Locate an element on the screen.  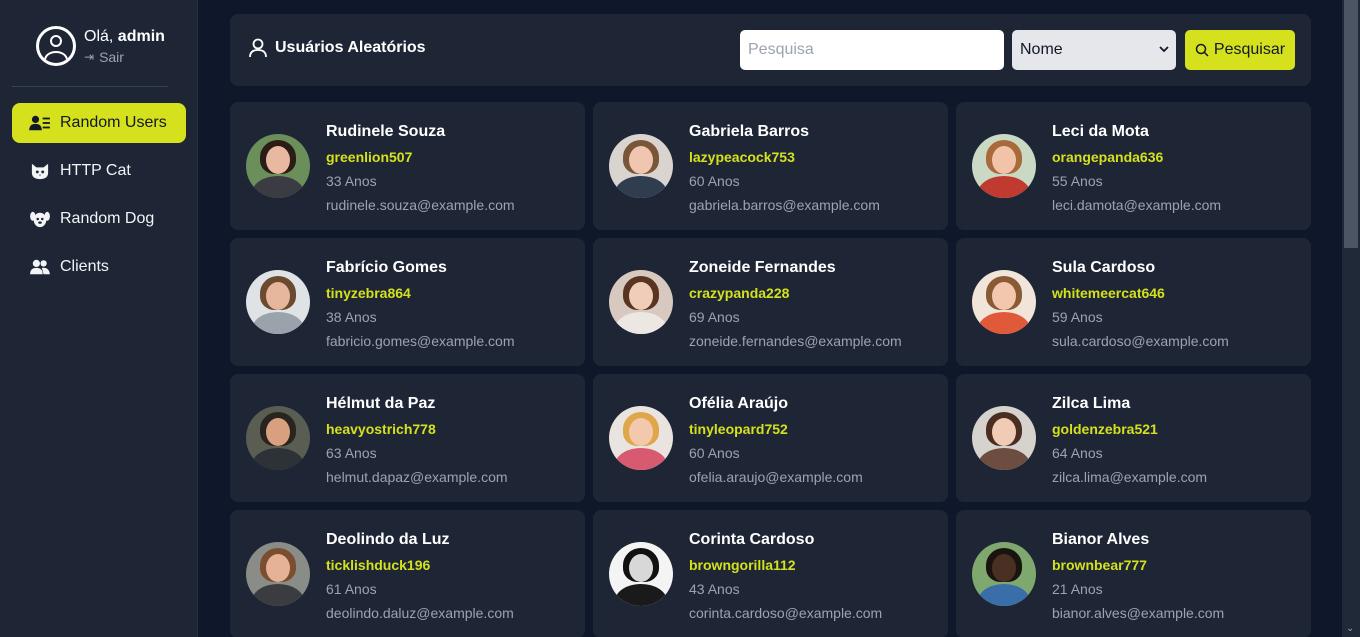
sidebar-item-random-dog: Random Dog is located at coordinates (99, 219).